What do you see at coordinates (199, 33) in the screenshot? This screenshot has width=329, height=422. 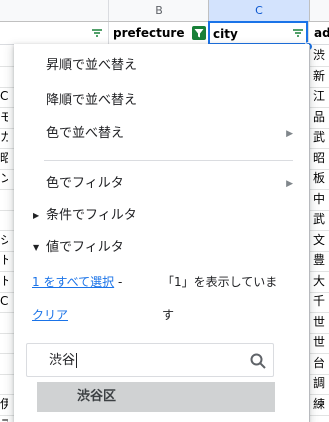 I see `filter-active-icon` at bounding box center [199, 33].